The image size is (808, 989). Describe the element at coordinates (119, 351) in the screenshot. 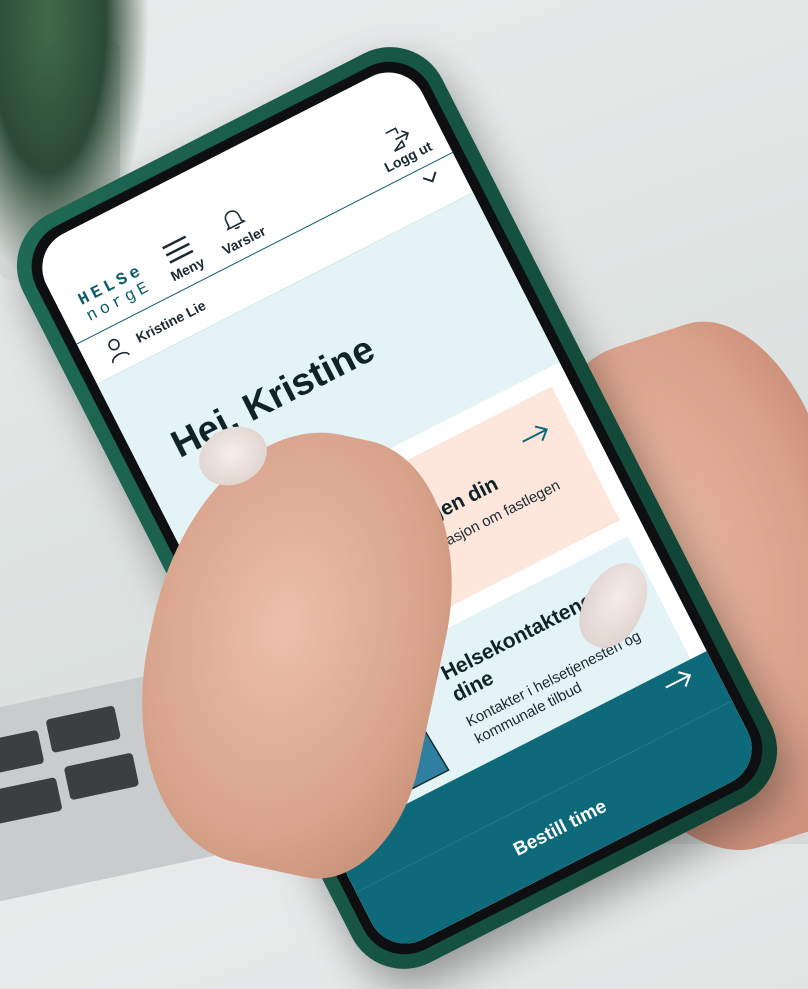

I see `user-icon` at that location.